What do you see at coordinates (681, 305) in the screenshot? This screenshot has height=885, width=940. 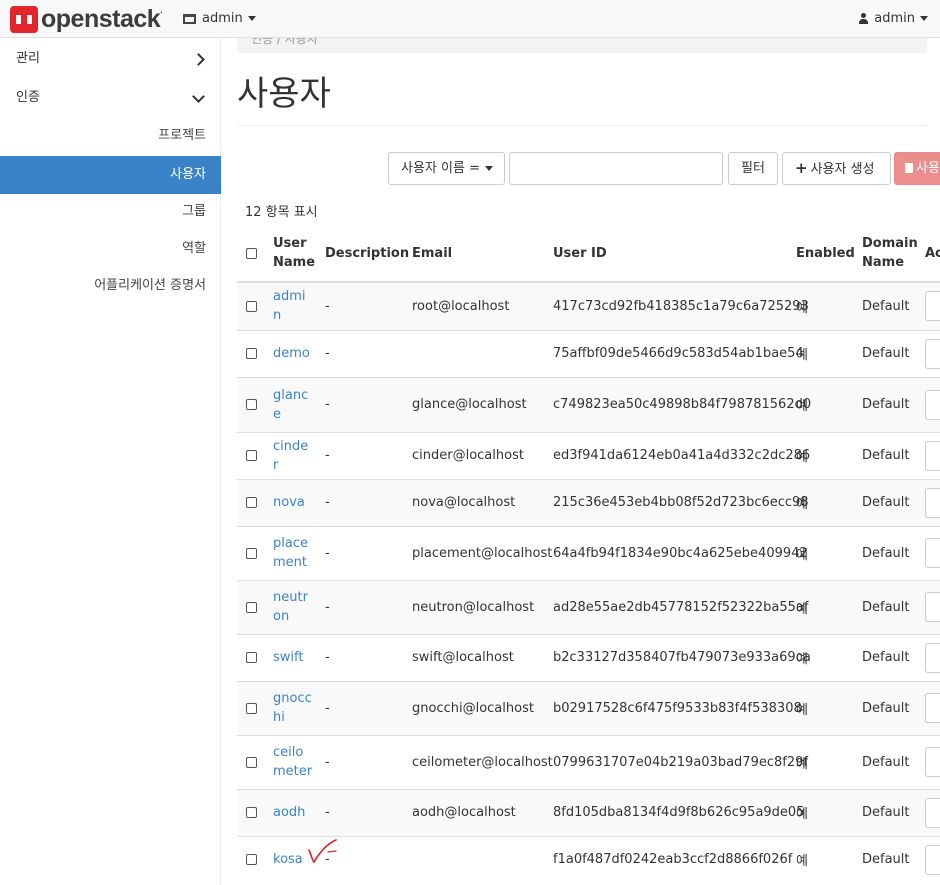 I see `user-id-cell: 417c73cd92fb418385c1a79c6a725293` at bounding box center [681, 305].